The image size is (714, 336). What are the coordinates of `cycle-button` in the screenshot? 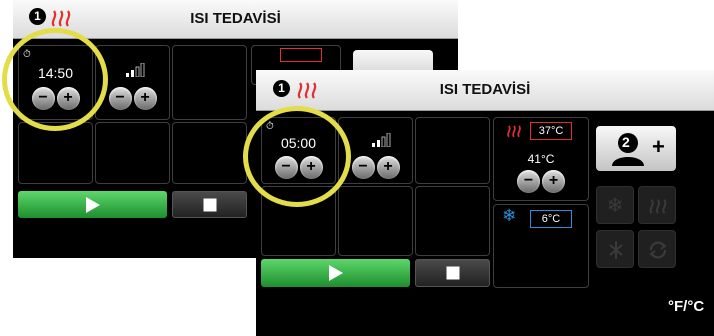 It's located at (657, 249).